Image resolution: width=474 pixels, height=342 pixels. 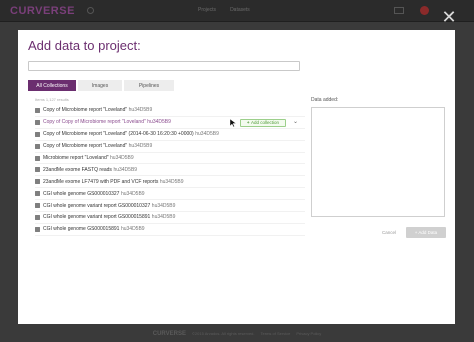 I want to click on app-header: CURVERSE Projects Datasets, so click(x=237, y=11).